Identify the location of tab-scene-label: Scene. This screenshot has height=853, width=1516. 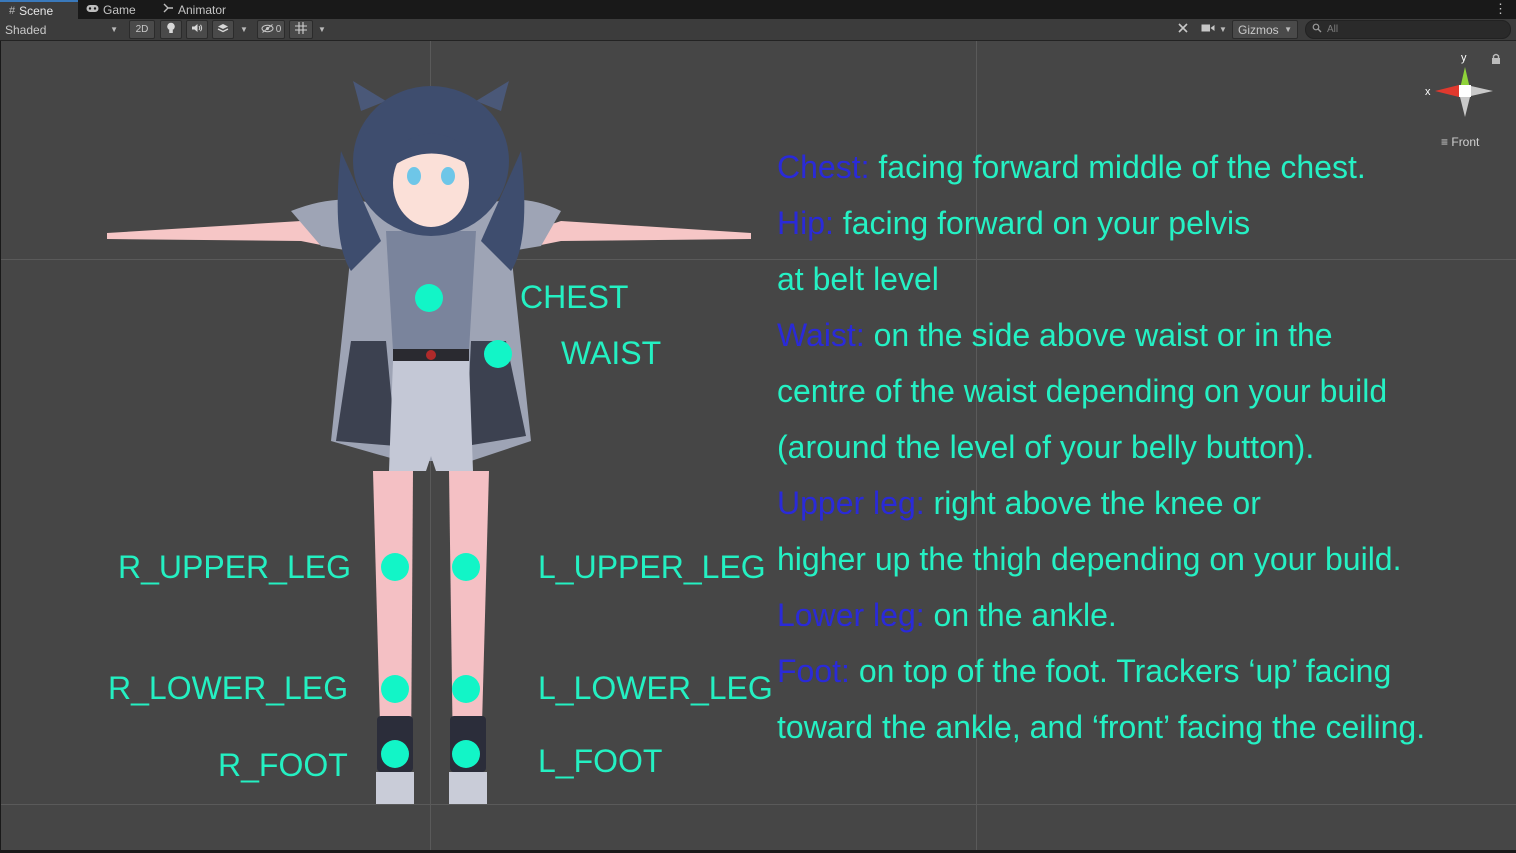
(36, 10).